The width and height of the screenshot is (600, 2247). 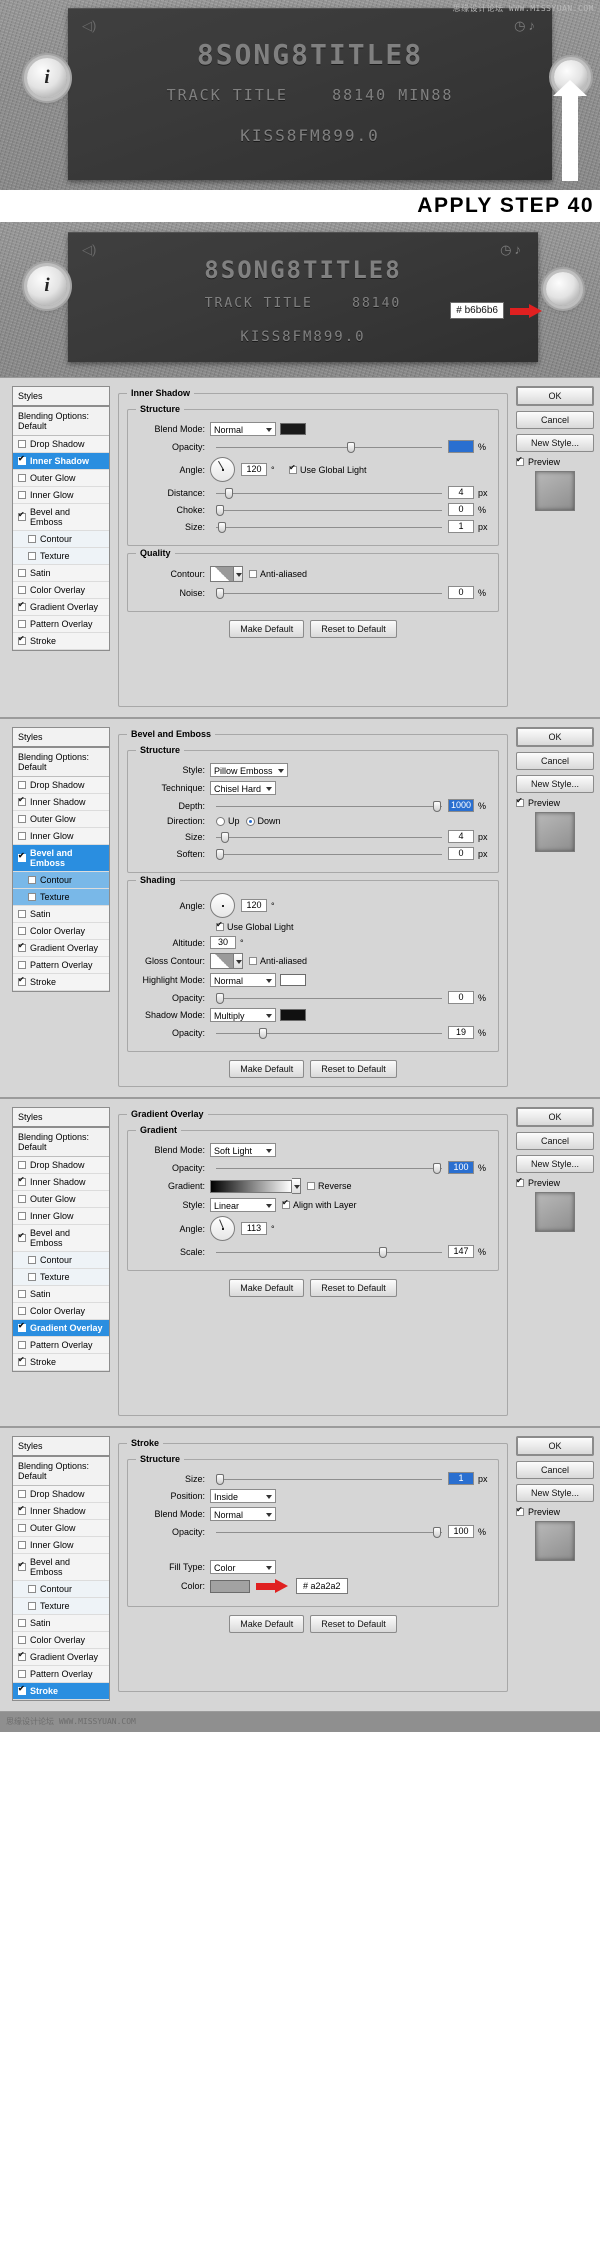 I want to click on ok-button: OK, so click(x=555, y=1446).